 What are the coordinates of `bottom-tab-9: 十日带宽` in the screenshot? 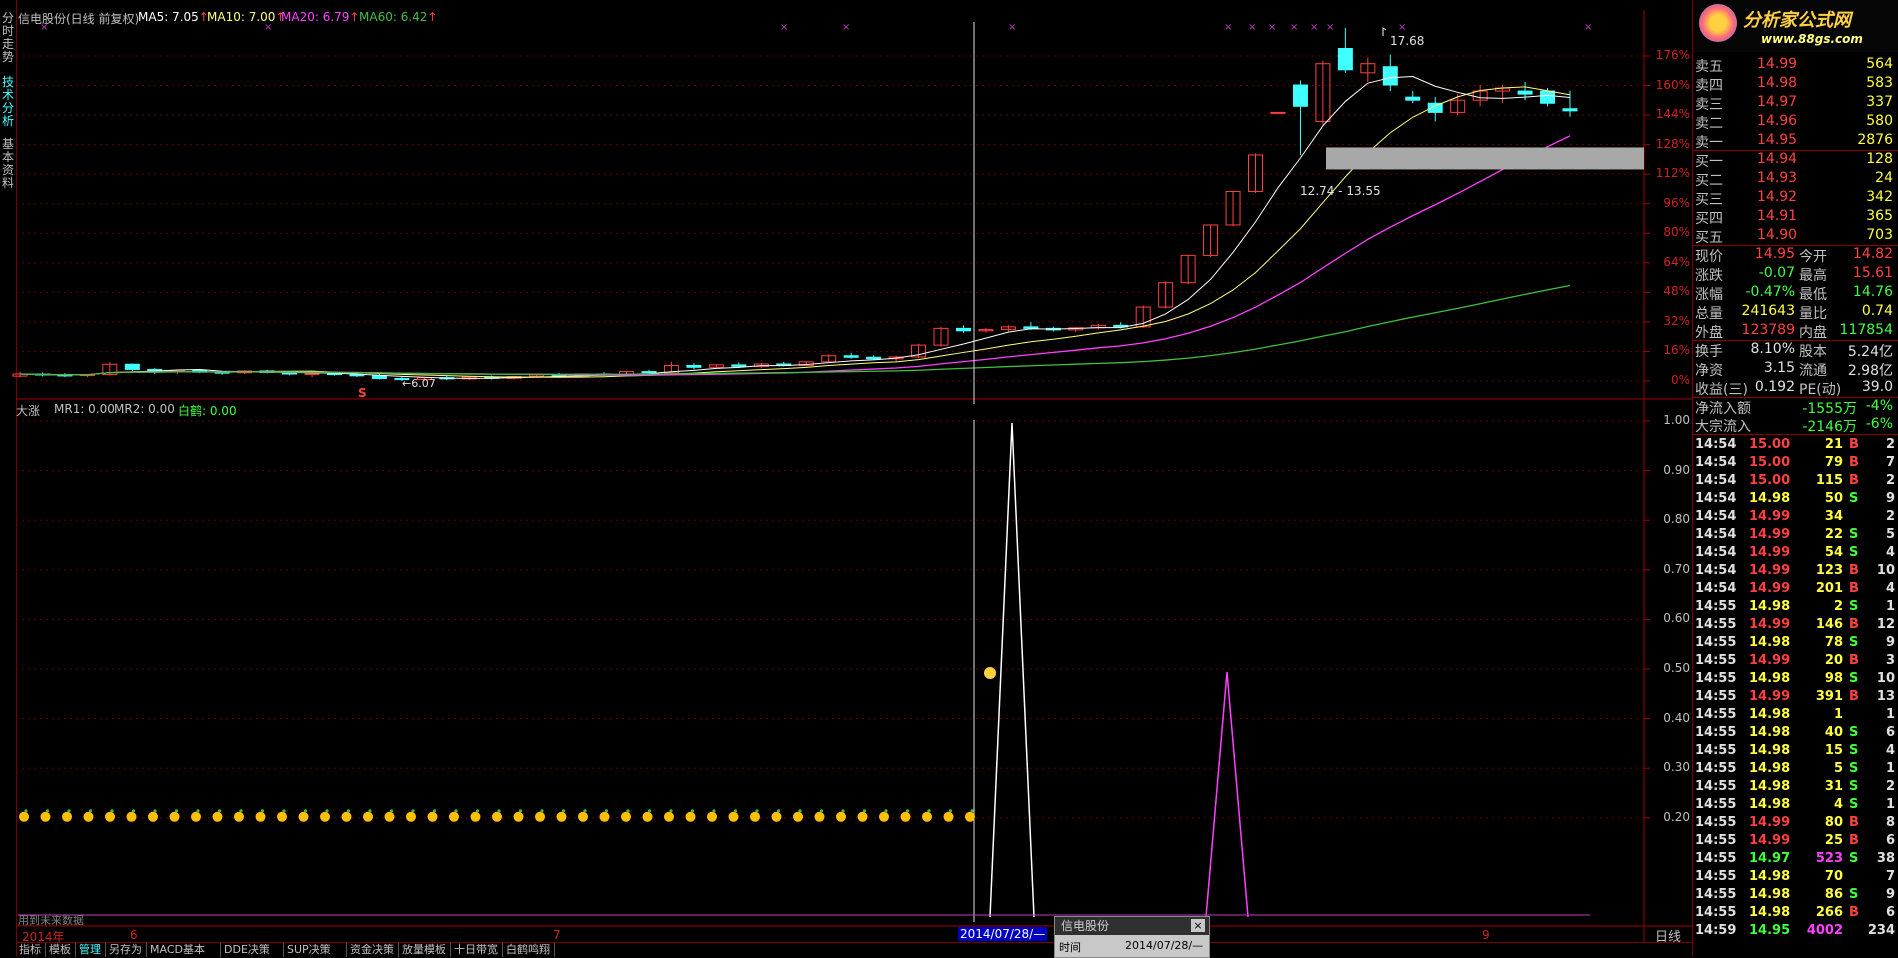 It's located at (477, 950).